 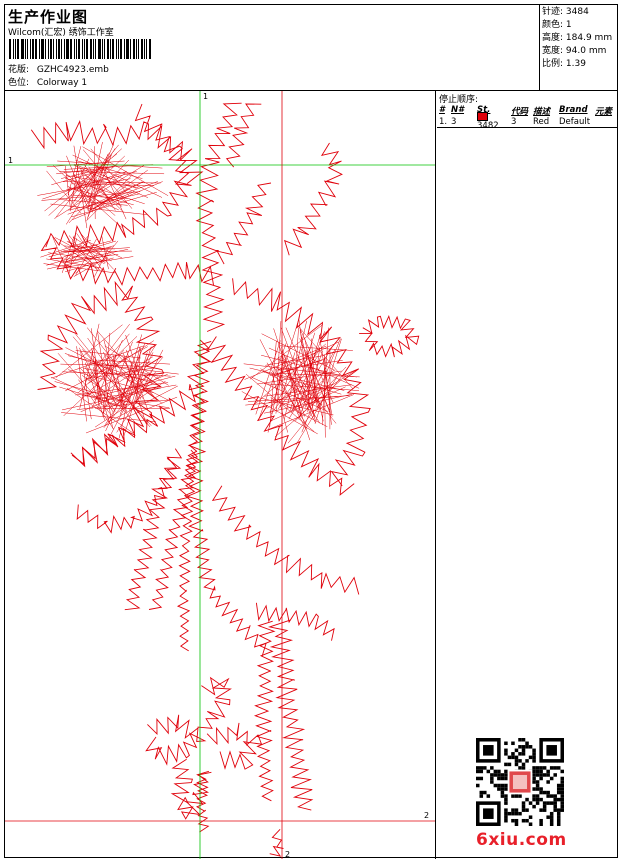 I want to click on table-row: 1. 3 3482 3 Red Default, so click(x=527, y=121).